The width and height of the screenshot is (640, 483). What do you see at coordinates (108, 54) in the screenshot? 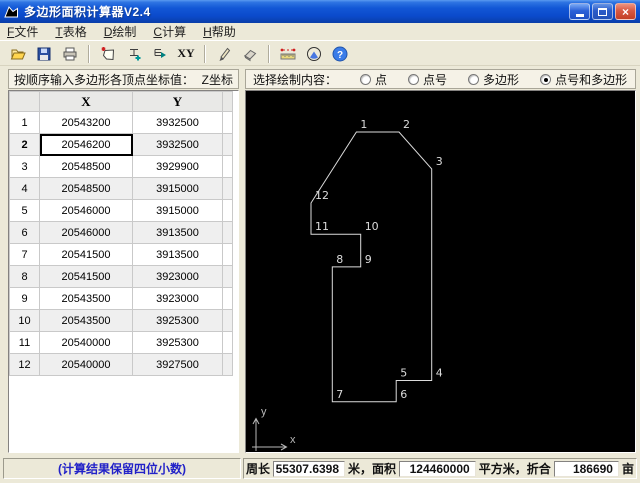
I see `new-polygon-button` at bounding box center [108, 54].